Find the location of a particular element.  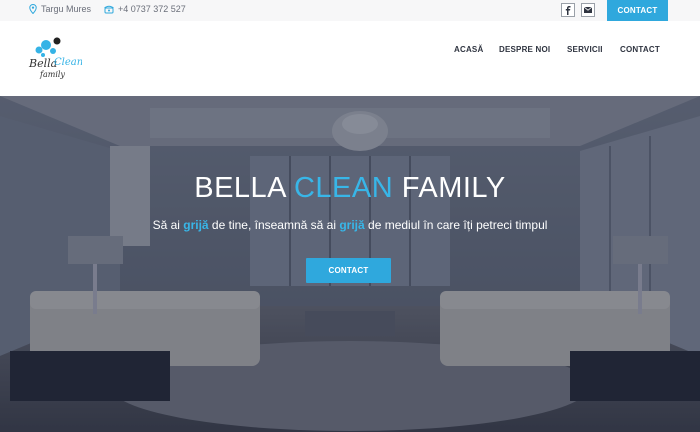

hero-subtitle-accent1: grijă is located at coordinates (196, 225).